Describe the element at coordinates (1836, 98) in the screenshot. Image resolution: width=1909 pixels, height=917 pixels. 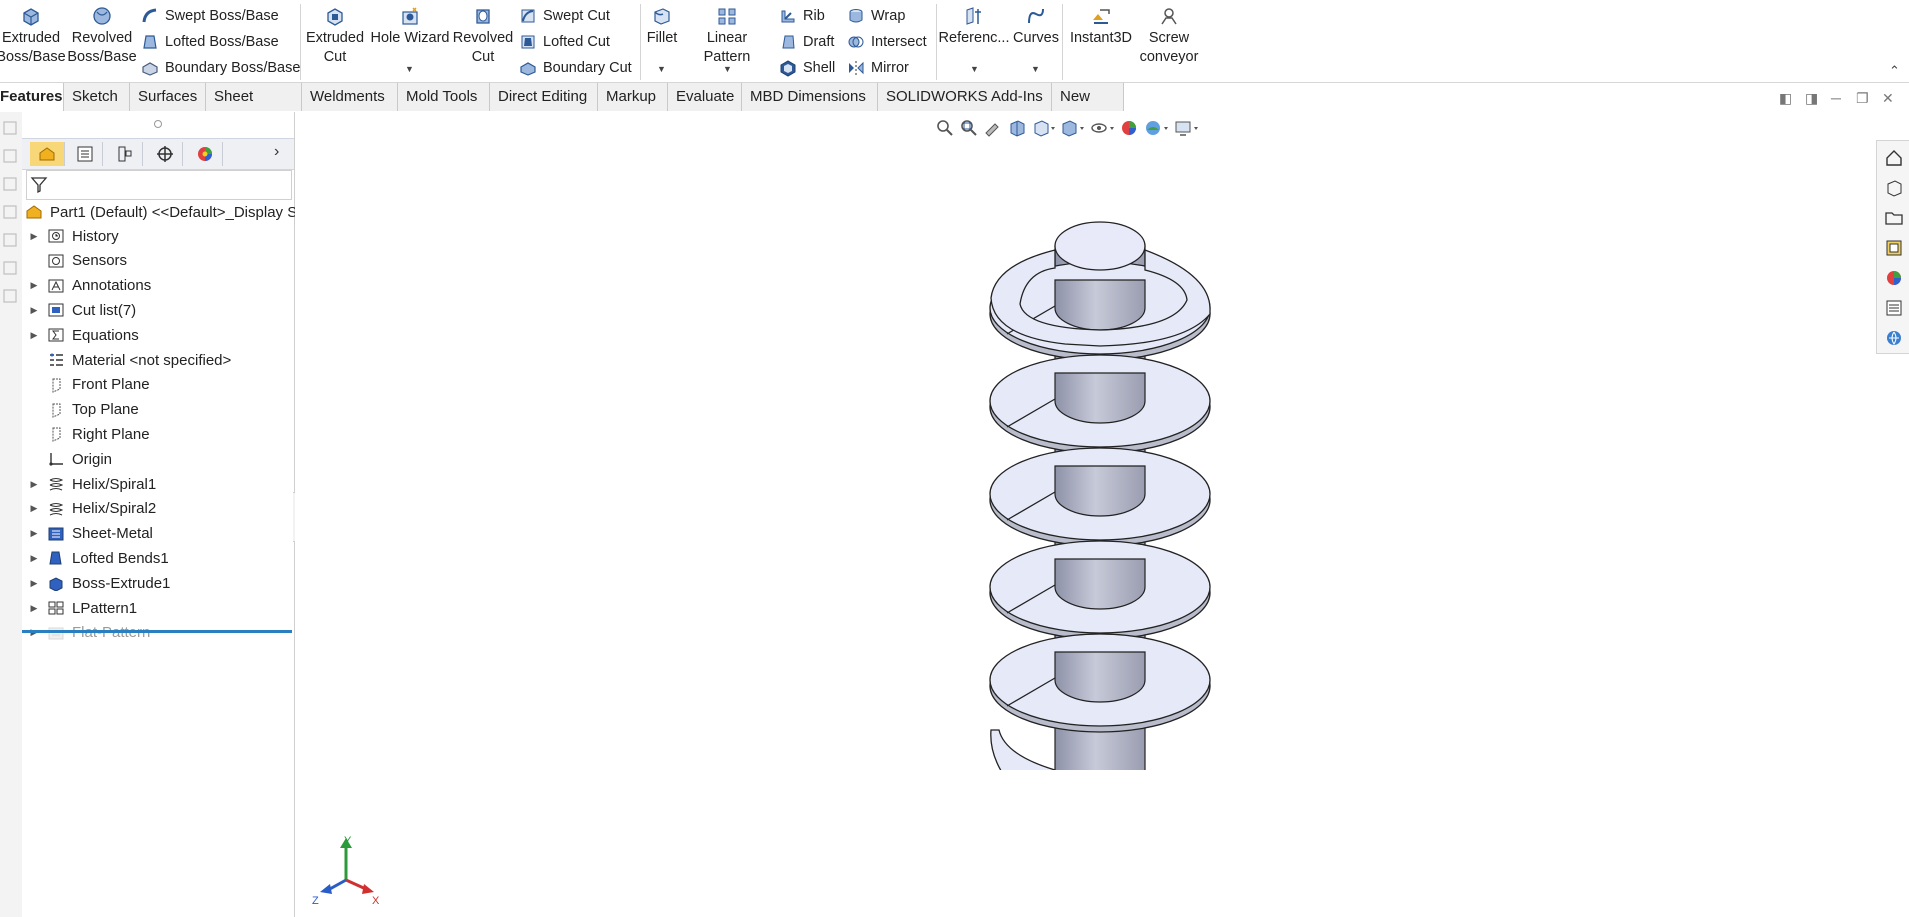
I see `minimize-icon: ─` at that location.